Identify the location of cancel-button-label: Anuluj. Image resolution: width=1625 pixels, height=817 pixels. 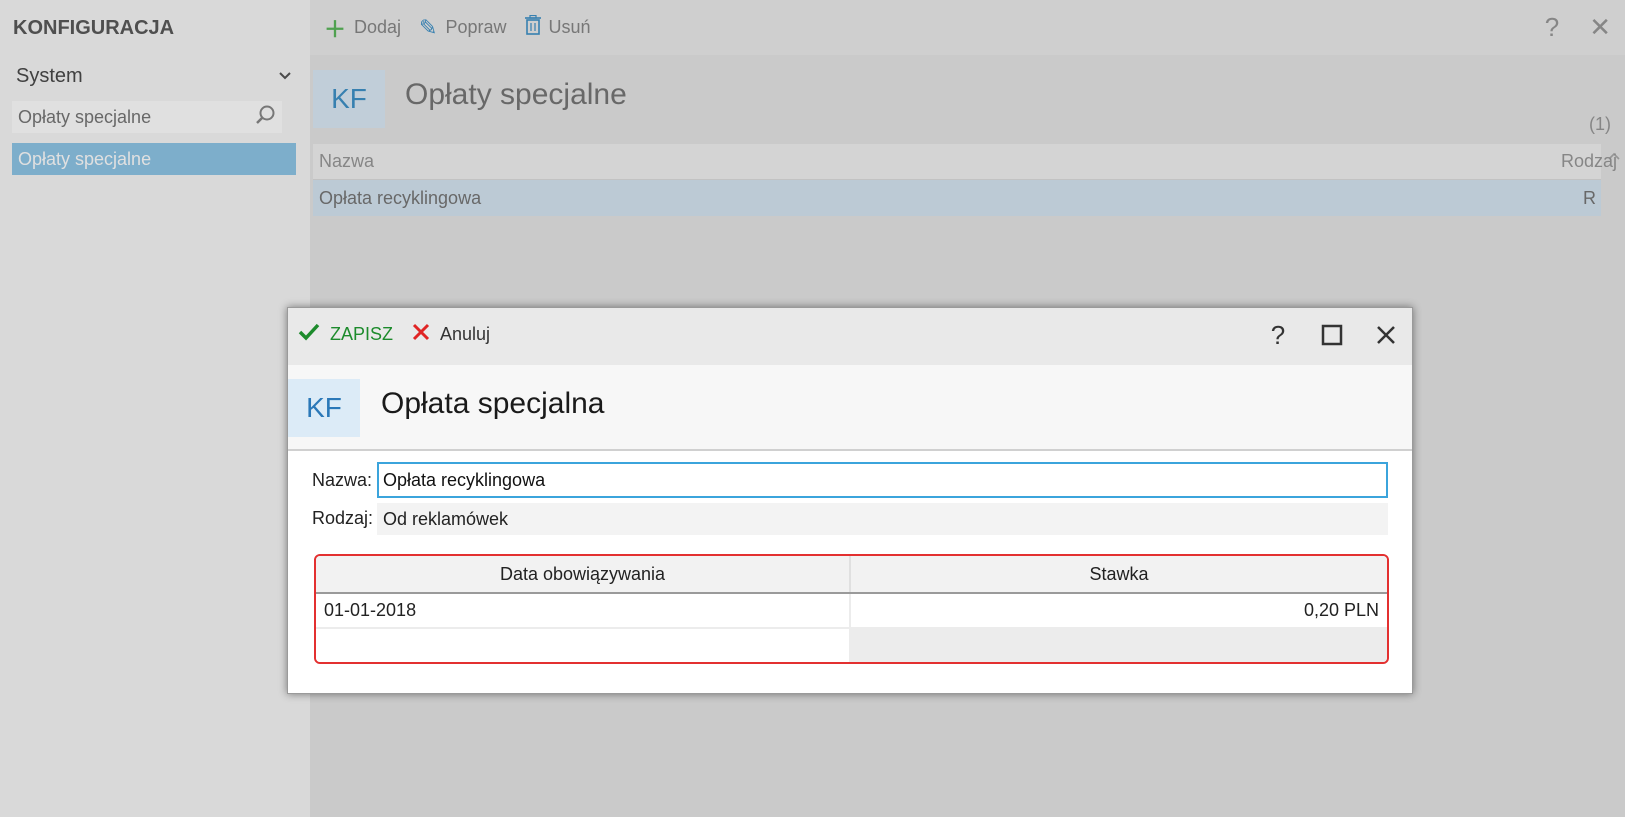
(465, 334).